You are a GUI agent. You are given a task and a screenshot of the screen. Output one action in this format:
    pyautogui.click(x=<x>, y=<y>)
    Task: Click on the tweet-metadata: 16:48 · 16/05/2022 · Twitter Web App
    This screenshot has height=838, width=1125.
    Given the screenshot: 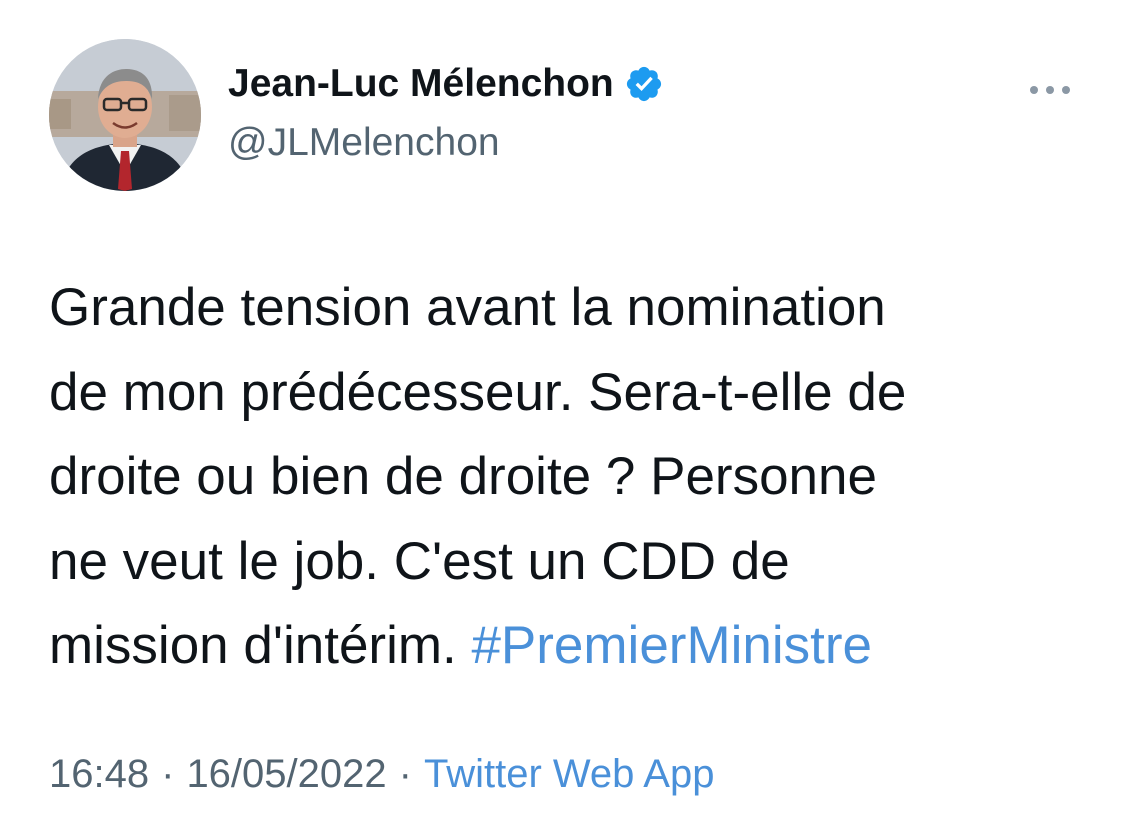 What is the action you would take?
    pyautogui.click(x=381, y=774)
    